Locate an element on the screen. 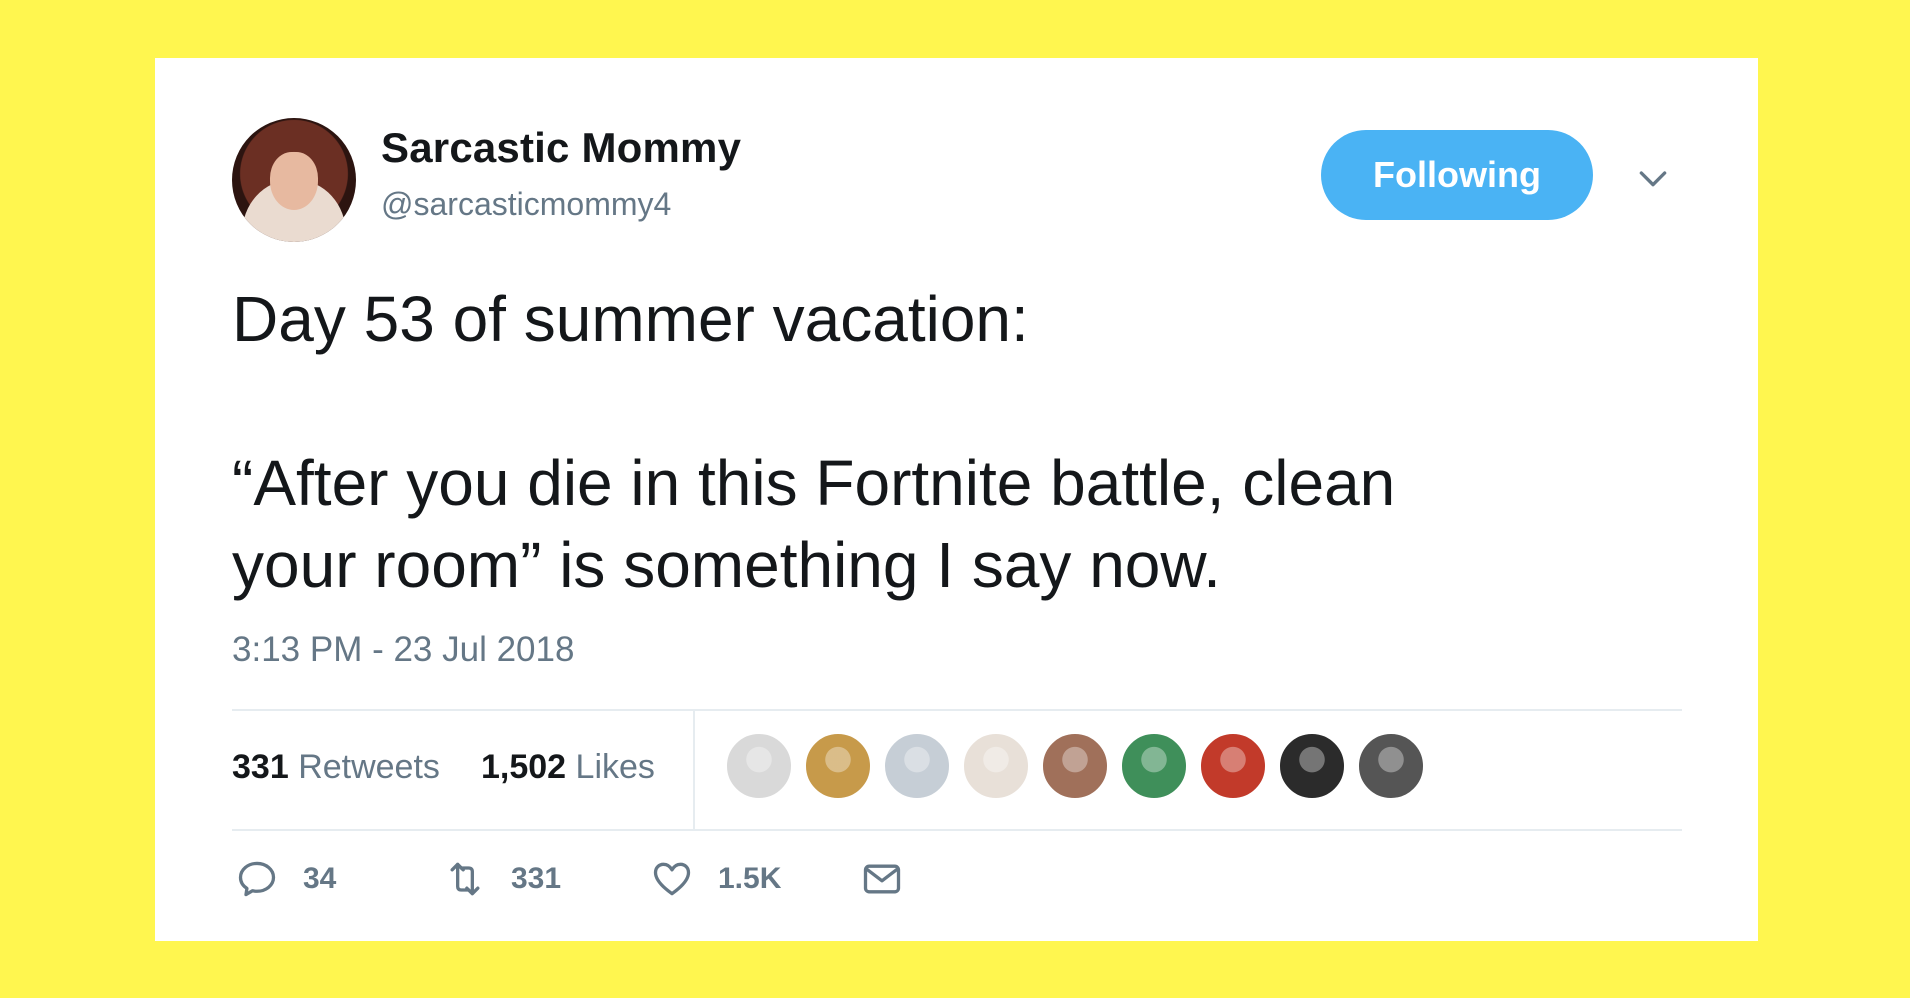 The image size is (1910, 998). like-count: 1.5K is located at coordinates (750, 878).